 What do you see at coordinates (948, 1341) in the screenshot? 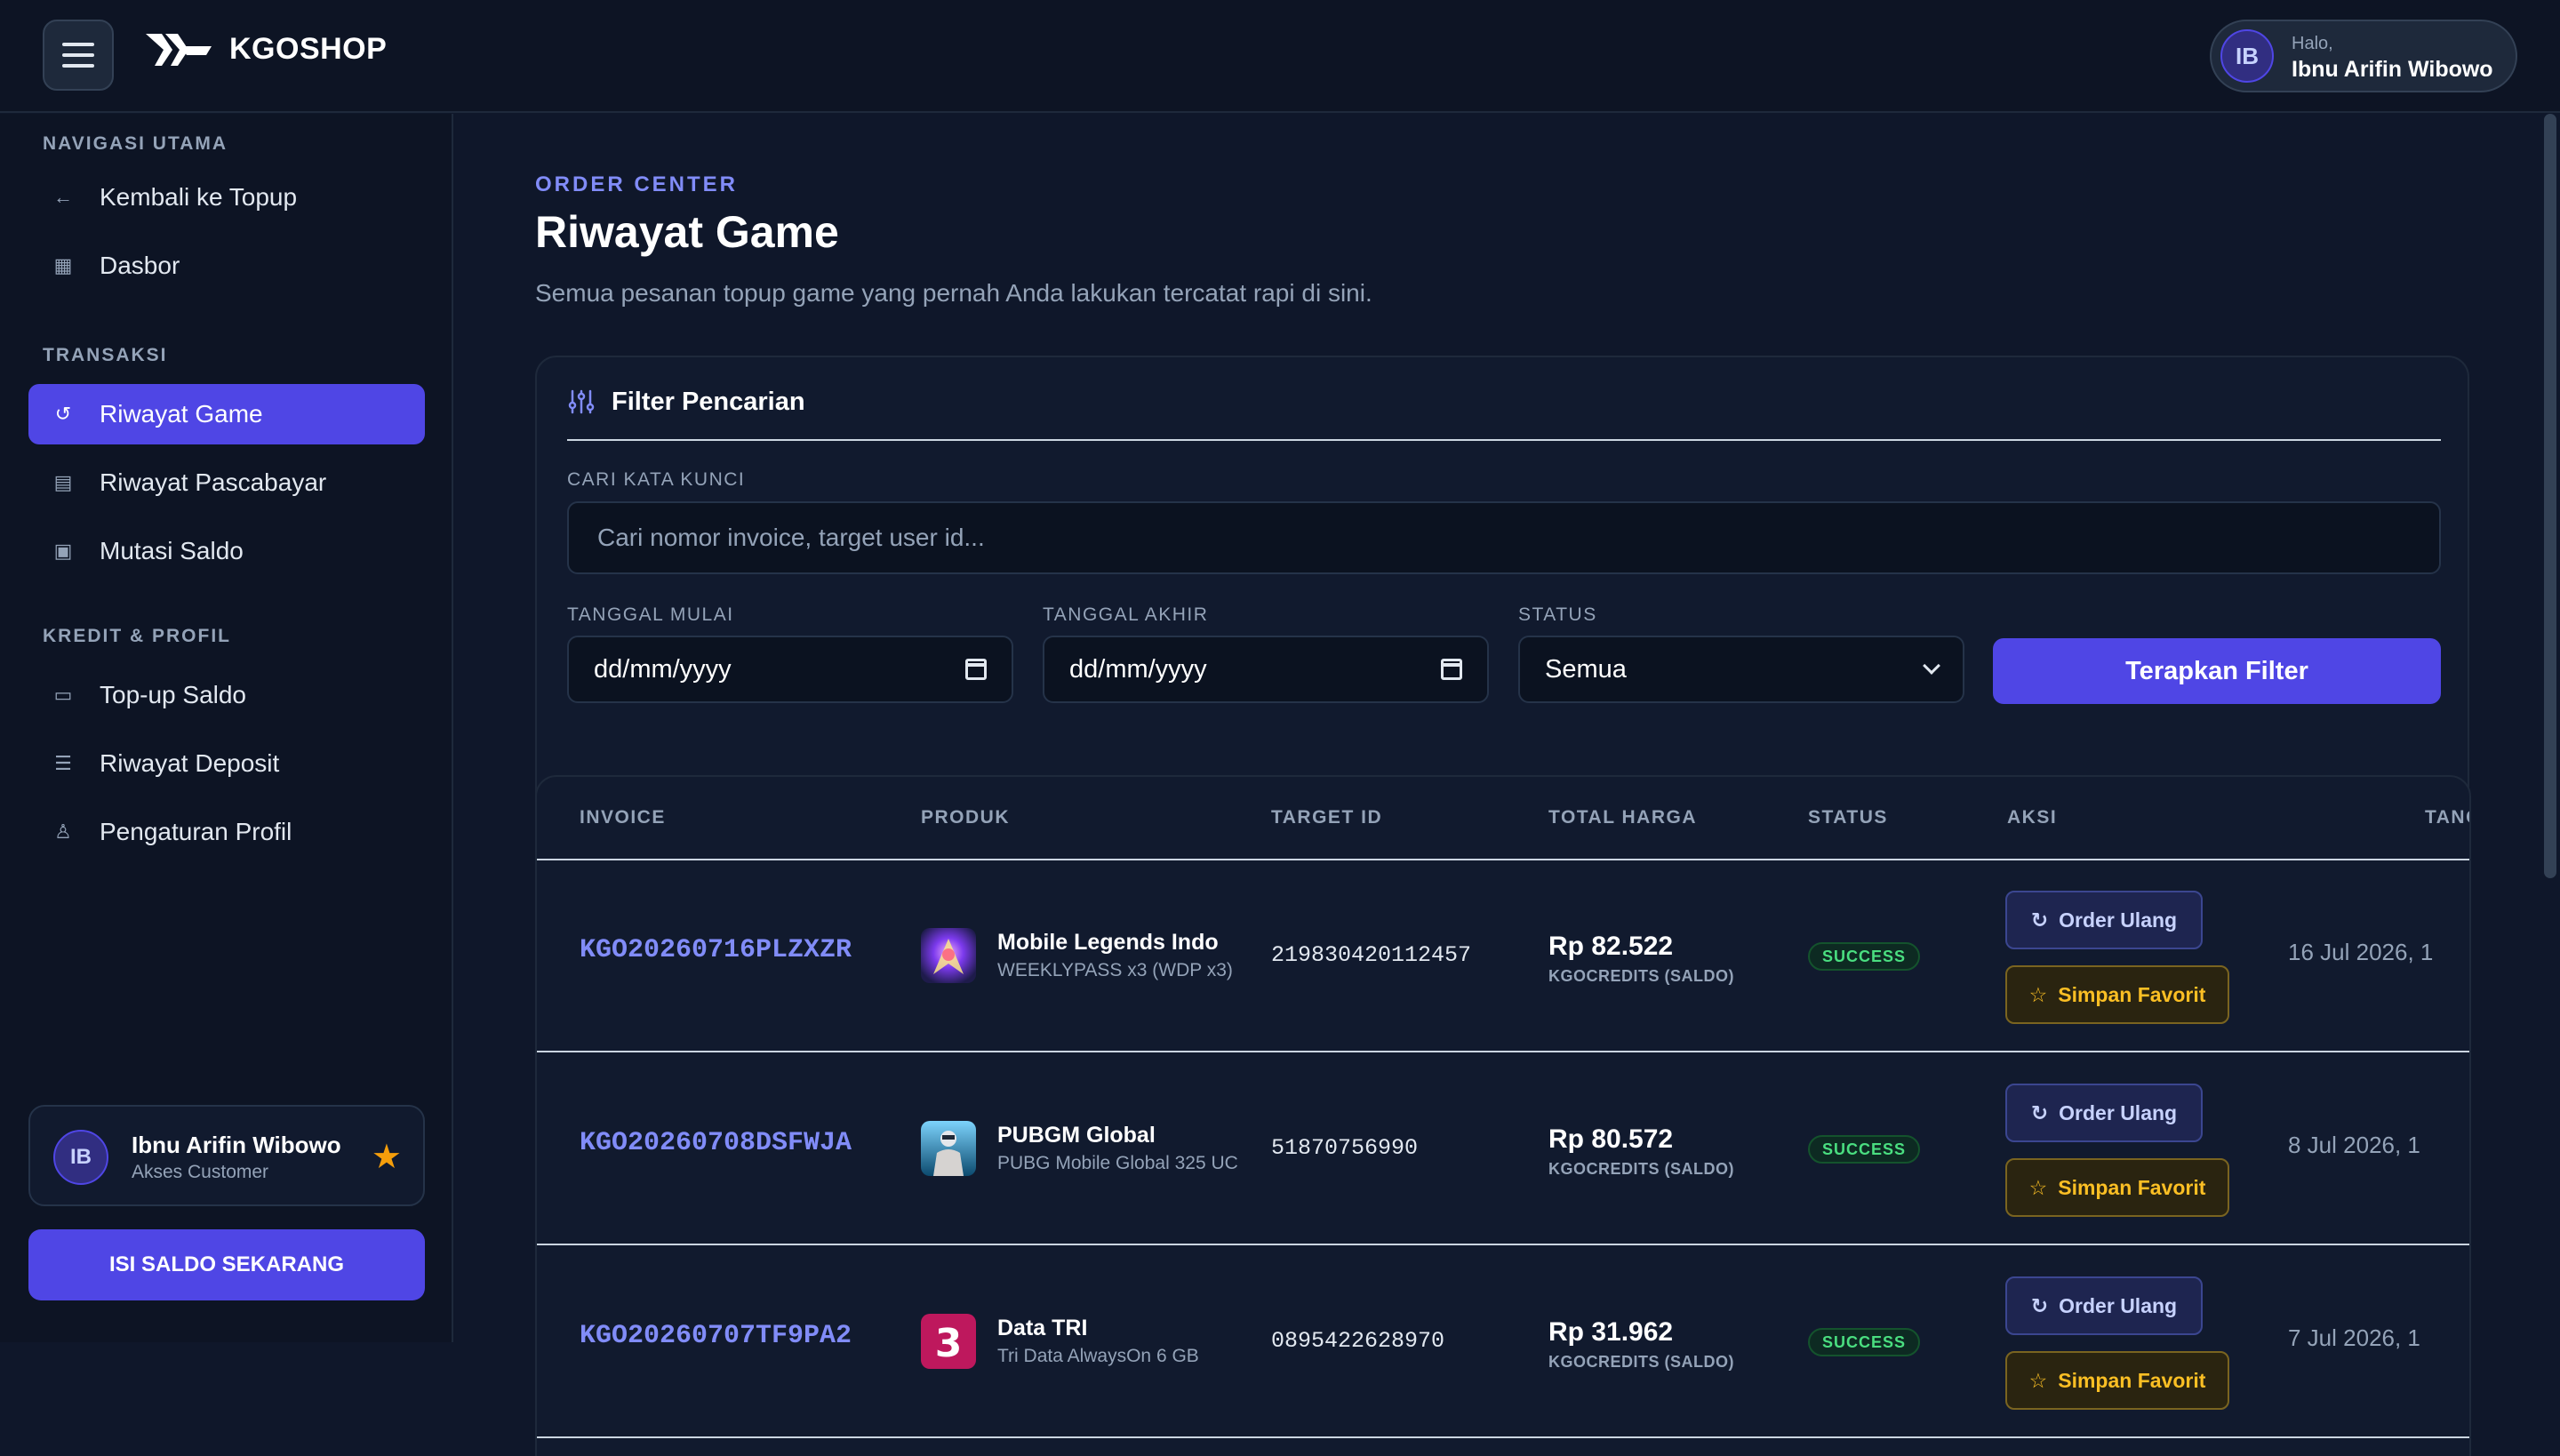
I see `tri-thumbnail: 3` at bounding box center [948, 1341].